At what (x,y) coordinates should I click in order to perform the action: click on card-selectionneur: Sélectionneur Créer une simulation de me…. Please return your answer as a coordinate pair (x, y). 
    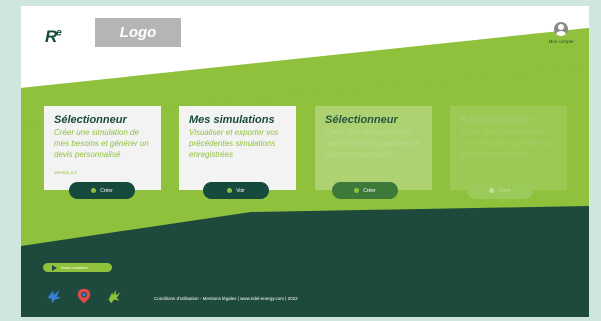
    Looking at the image, I should click on (102, 148).